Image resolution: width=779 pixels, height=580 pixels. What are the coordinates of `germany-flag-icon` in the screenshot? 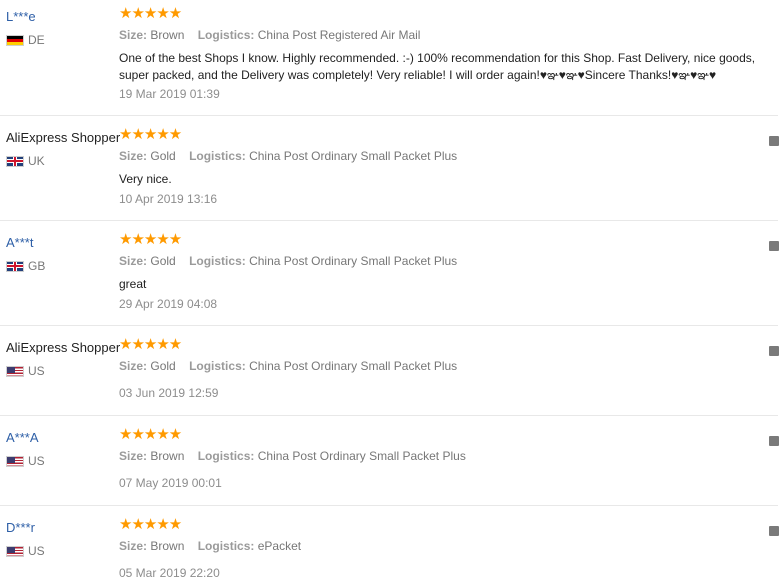 It's located at (15, 40).